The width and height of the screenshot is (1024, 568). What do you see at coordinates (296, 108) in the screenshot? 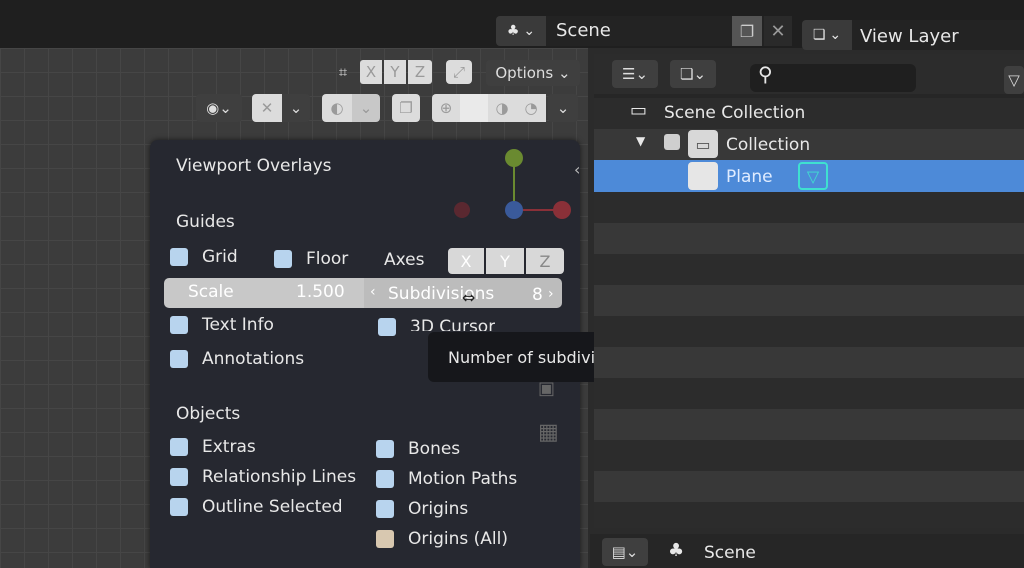
I see `gizmo-dropdown: ⌄` at bounding box center [296, 108].